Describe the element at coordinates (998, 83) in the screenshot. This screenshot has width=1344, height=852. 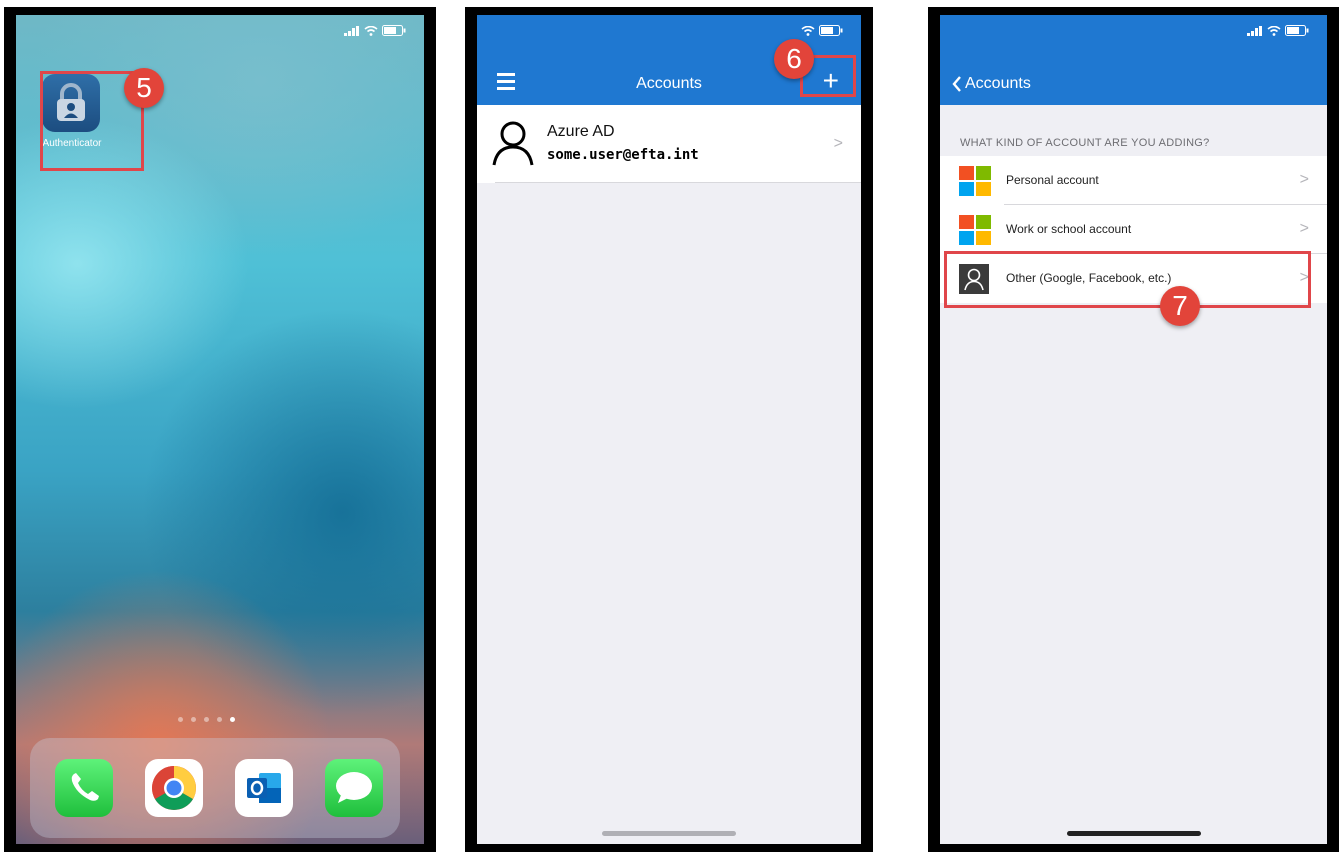
I see `back-label: Accounts` at that location.